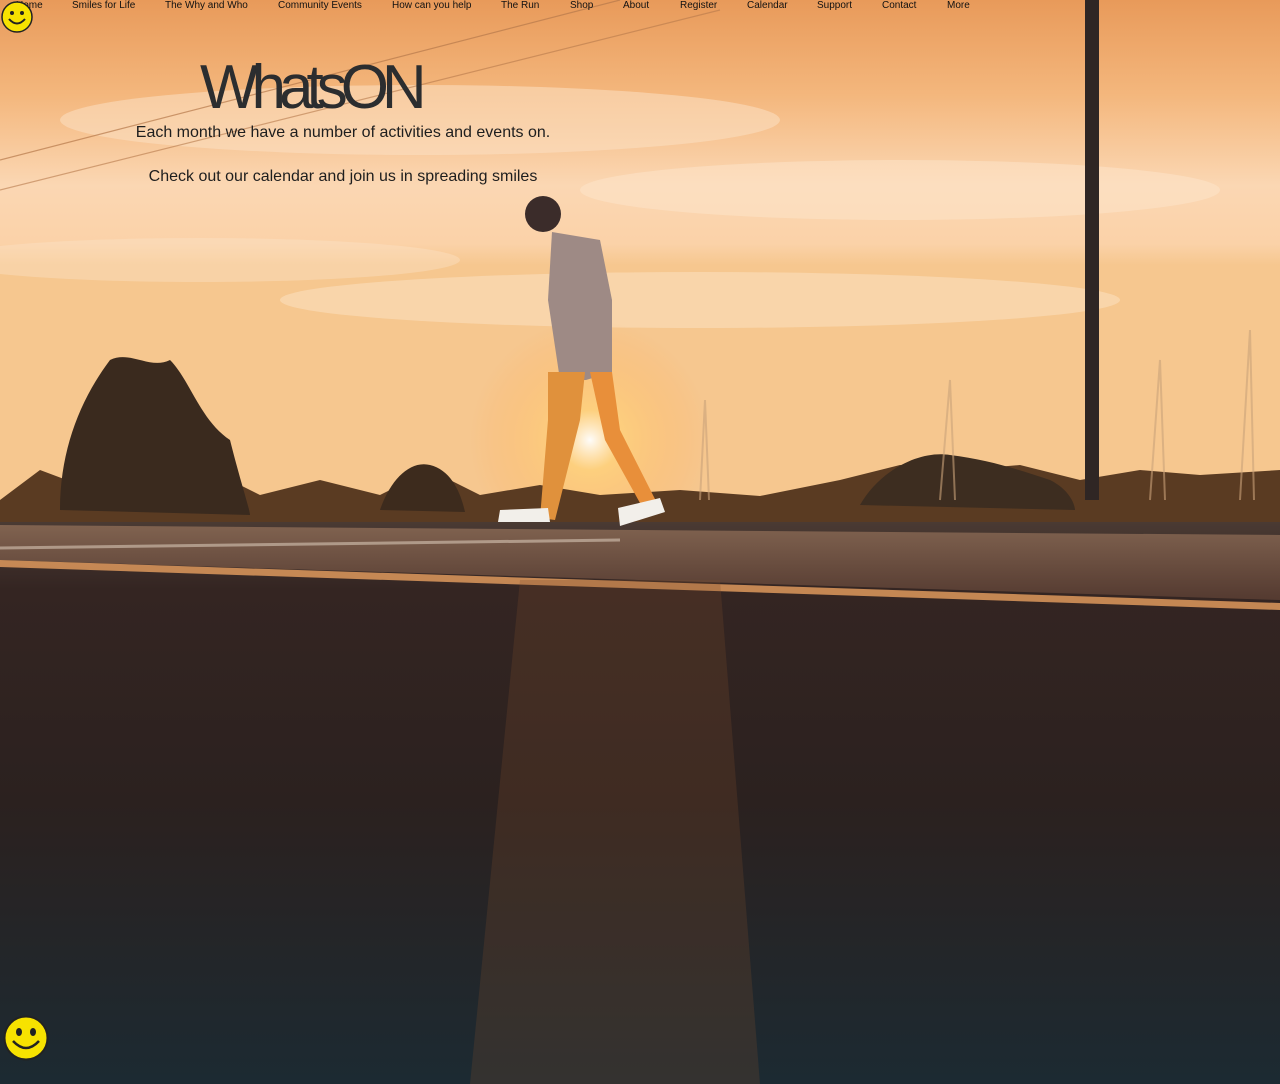 This screenshot has width=1280, height=1084. What do you see at coordinates (636, 6) in the screenshot?
I see `nav-item-about: About` at bounding box center [636, 6].